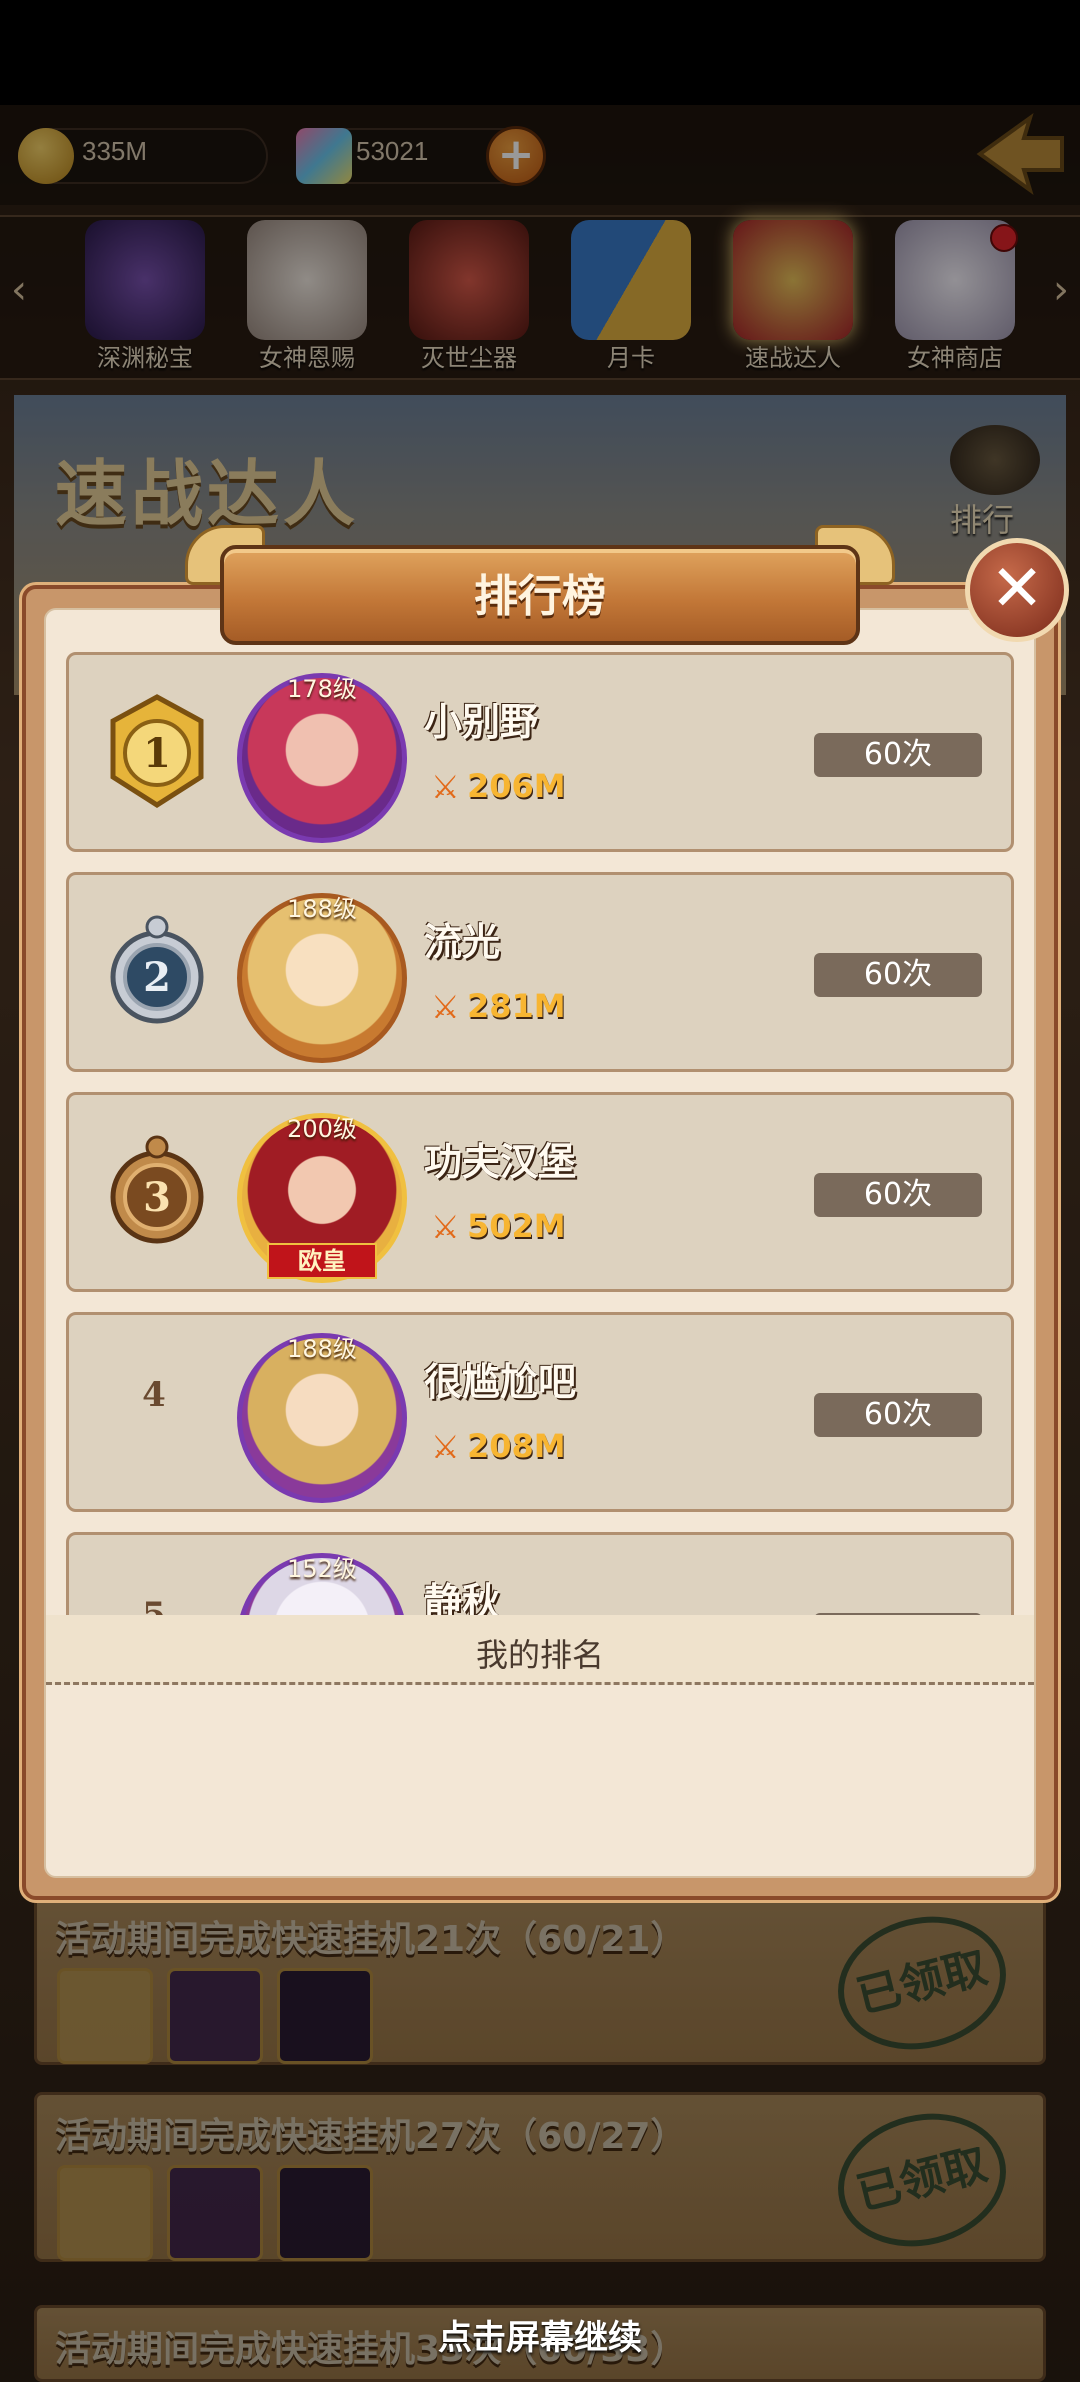  I want to click on rank-number: 4, so click(154, 1395).